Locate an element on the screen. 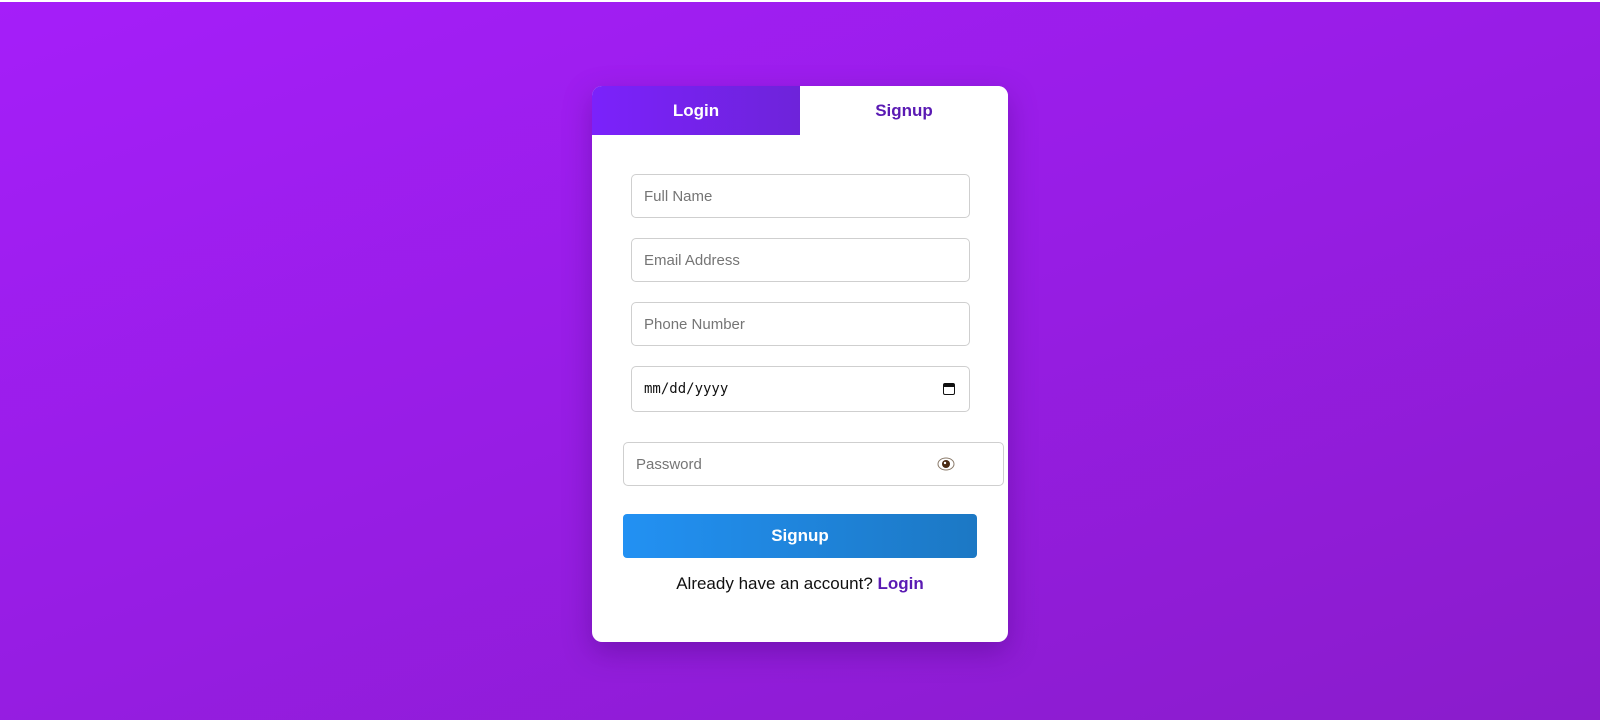  full-name-input: Full Name is located at coordinates (800, 196).